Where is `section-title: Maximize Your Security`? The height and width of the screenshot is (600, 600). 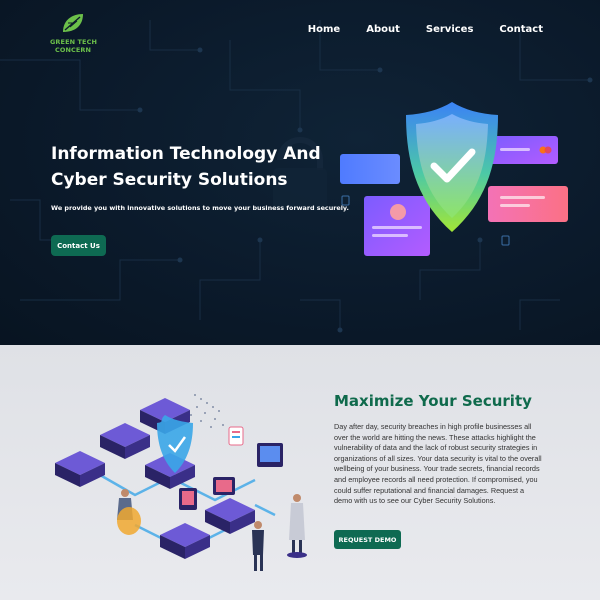 section-title: Maximize Your Security is located at coordinates (433, 401).